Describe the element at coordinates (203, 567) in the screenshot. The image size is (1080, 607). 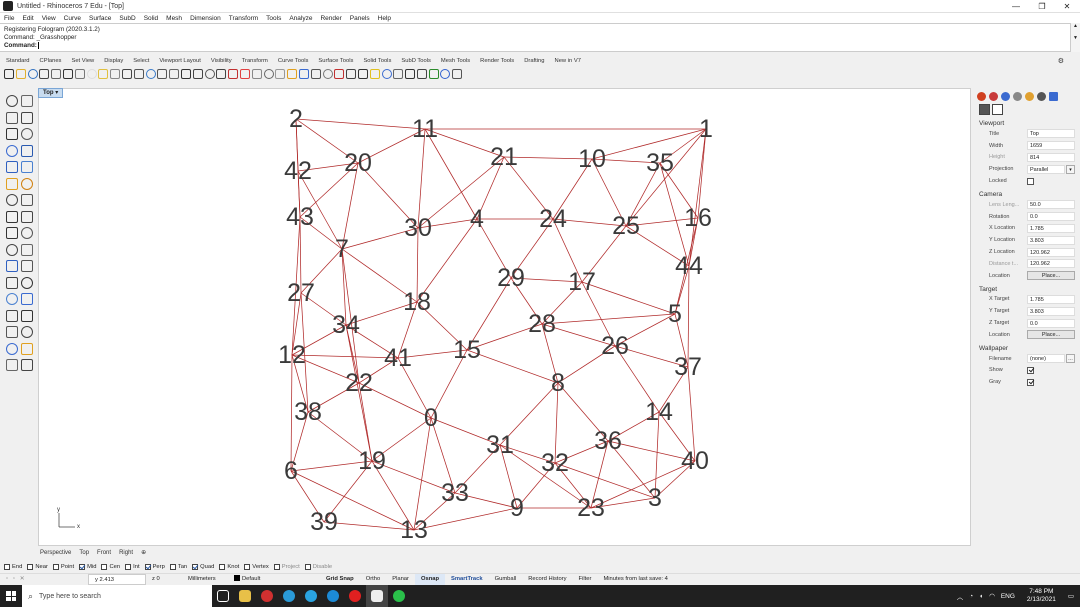
I see `osnap-quad: Quad` at that location.